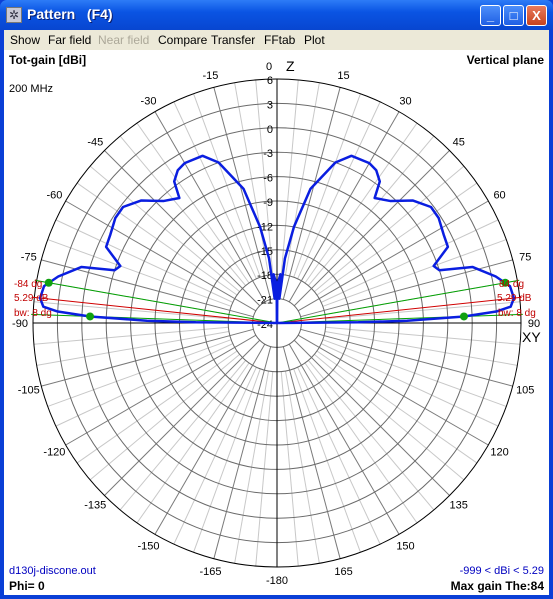 This screenshot has height=599, width=553. What do you see at coordinates (531, 337) in the screenshot?
I see `xy-axis-label: XY` at bounding box center [531, 337].